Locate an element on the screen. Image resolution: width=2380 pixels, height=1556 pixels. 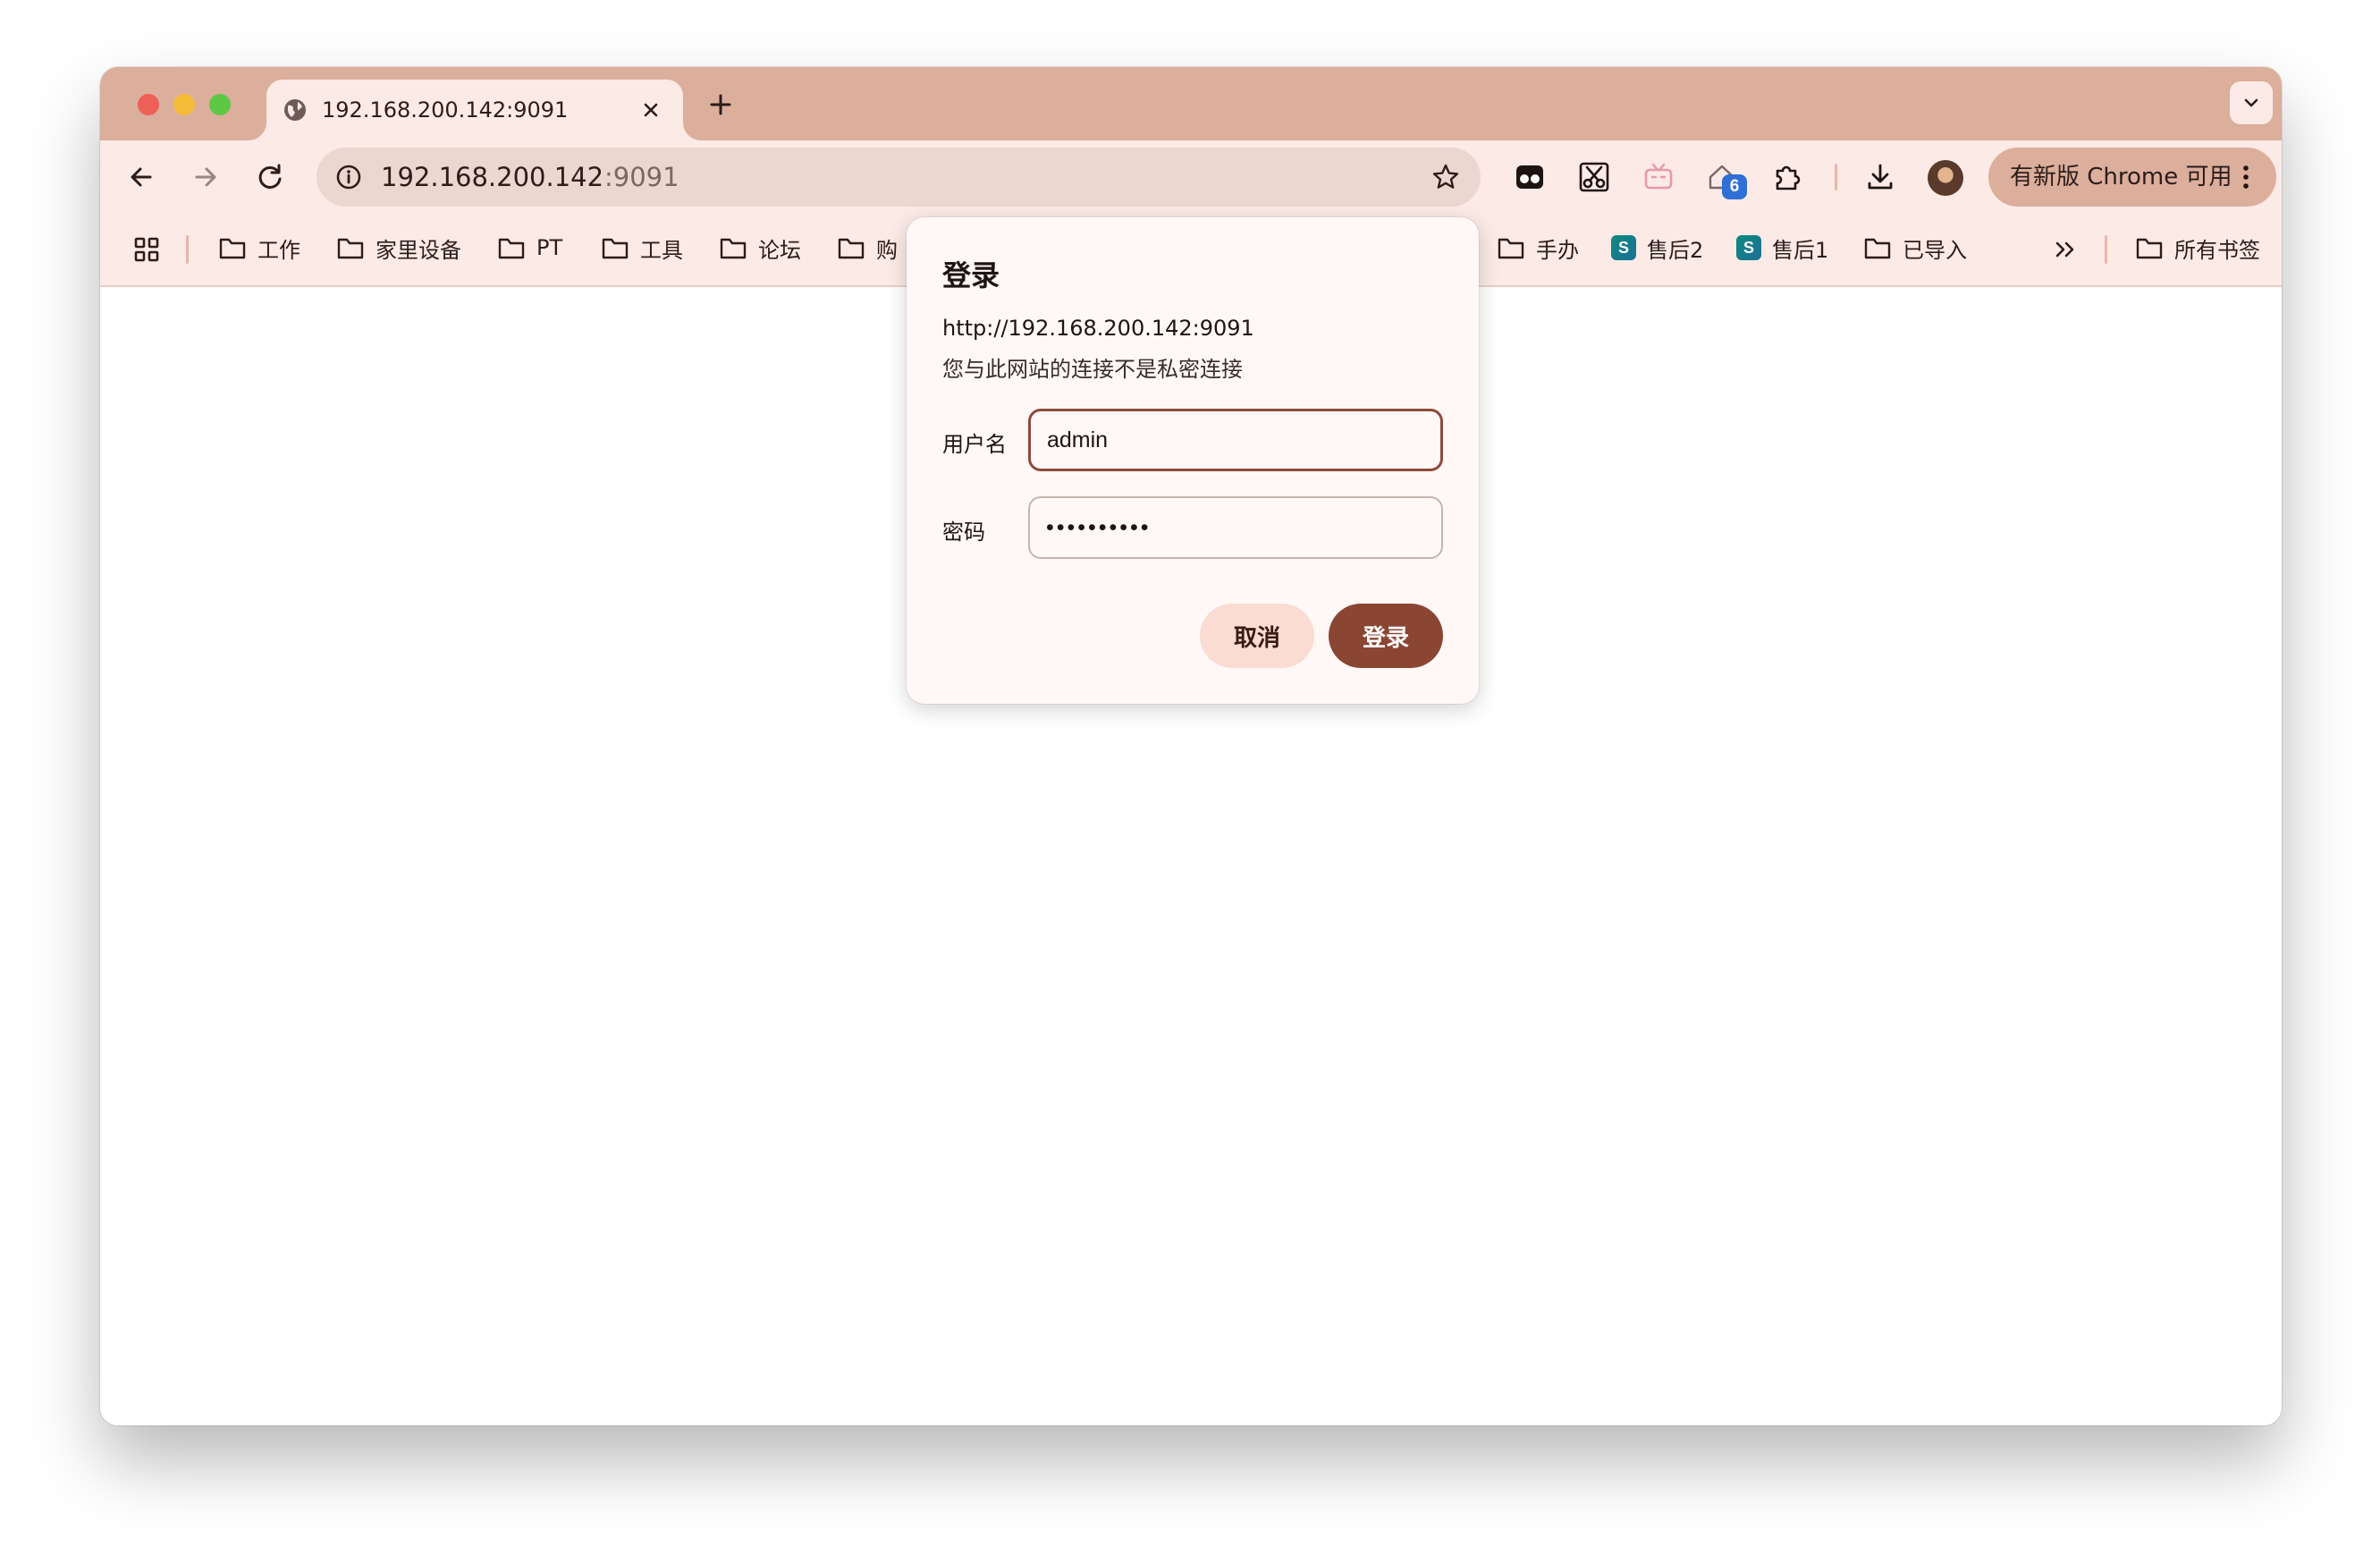
chrome-update-button: 有新版 Chrome 可用 is located at coordinates (2132, 177).